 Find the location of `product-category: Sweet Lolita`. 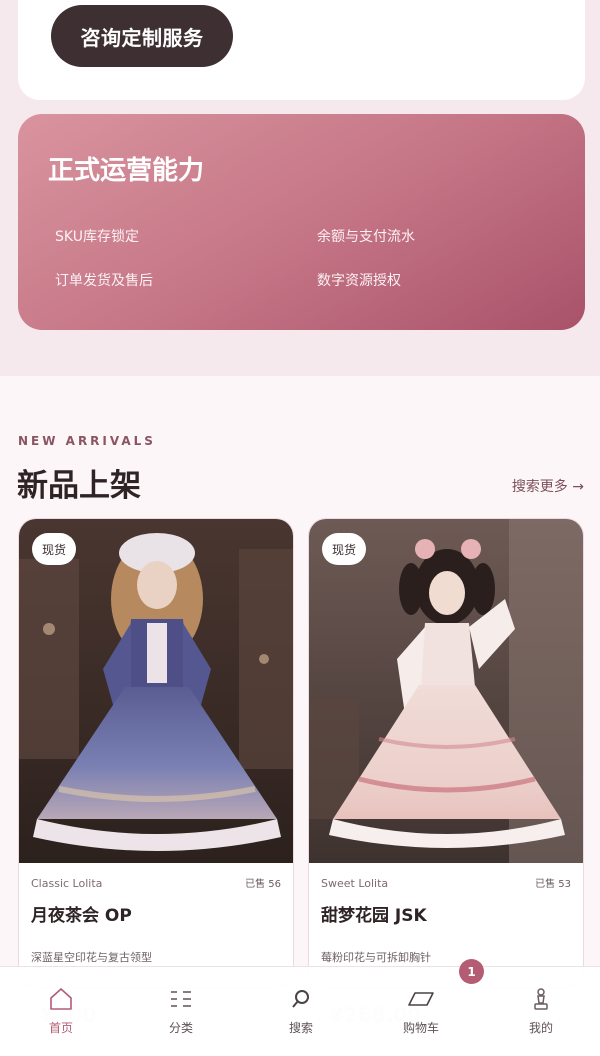

product-category: Sweet Lolita is located at coordinates (355, 883).